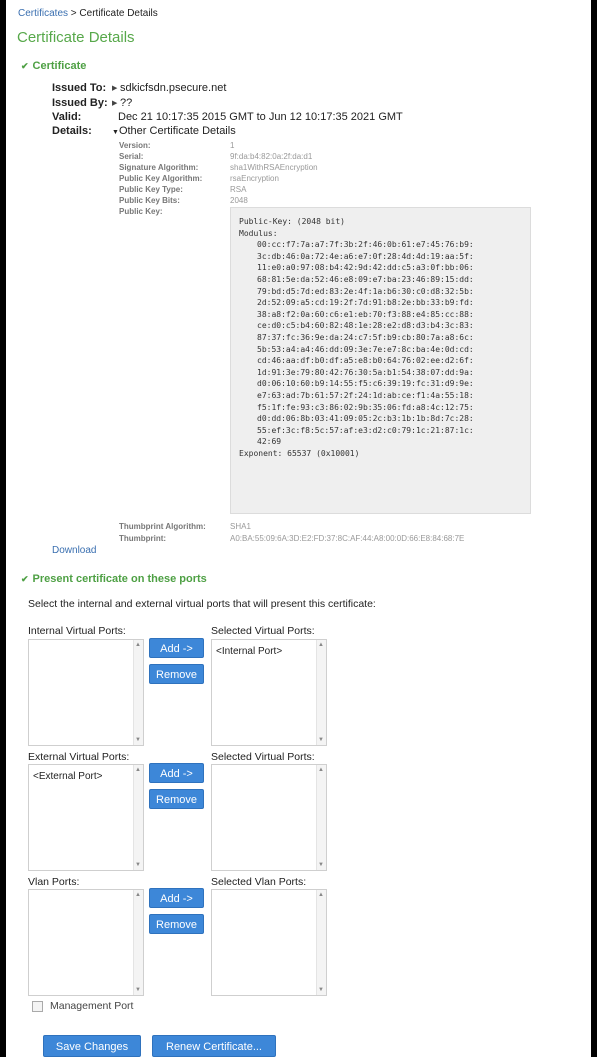  Describe the element at coordinates (258, 233) in the screenshot. I see `modulus-label: Modulus:` at that location.